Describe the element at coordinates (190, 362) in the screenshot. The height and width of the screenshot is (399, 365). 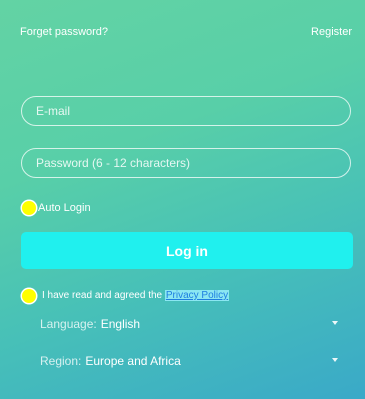
I see `region-select: Region: Europe and Africa` at that location.